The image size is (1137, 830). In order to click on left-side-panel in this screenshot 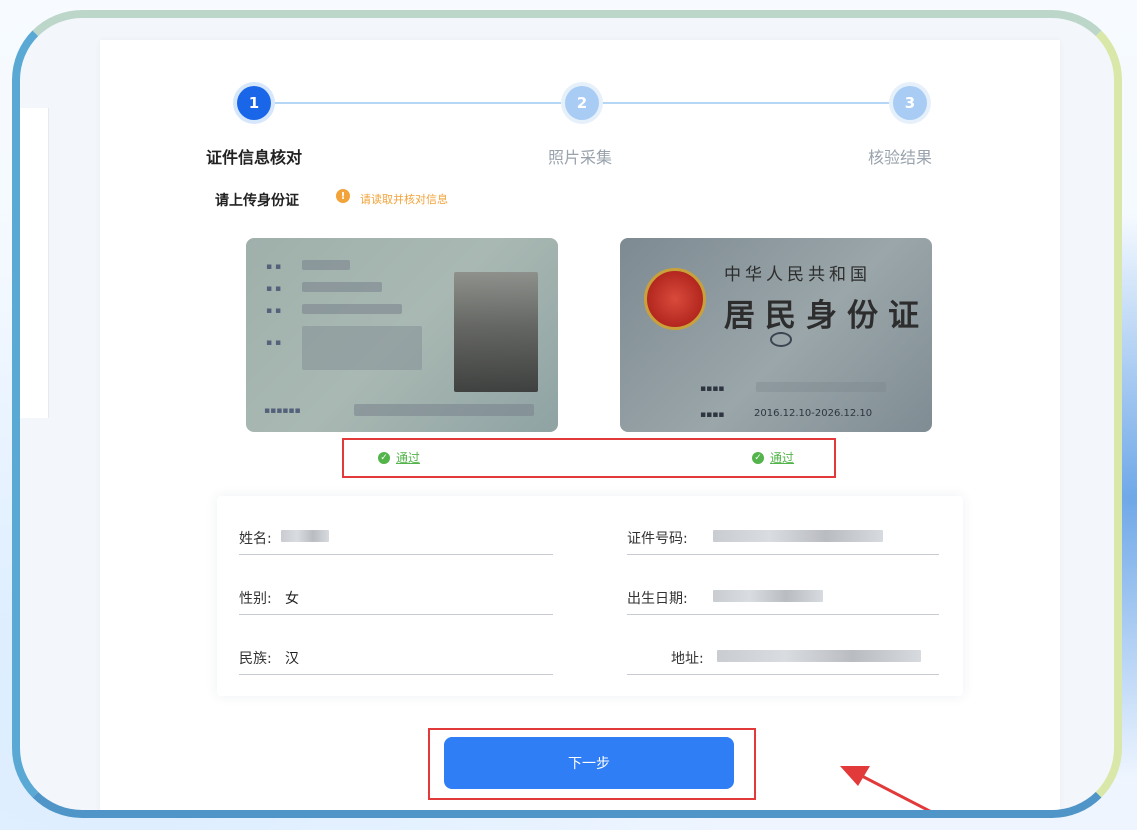, I will do `click(34, 263)`.